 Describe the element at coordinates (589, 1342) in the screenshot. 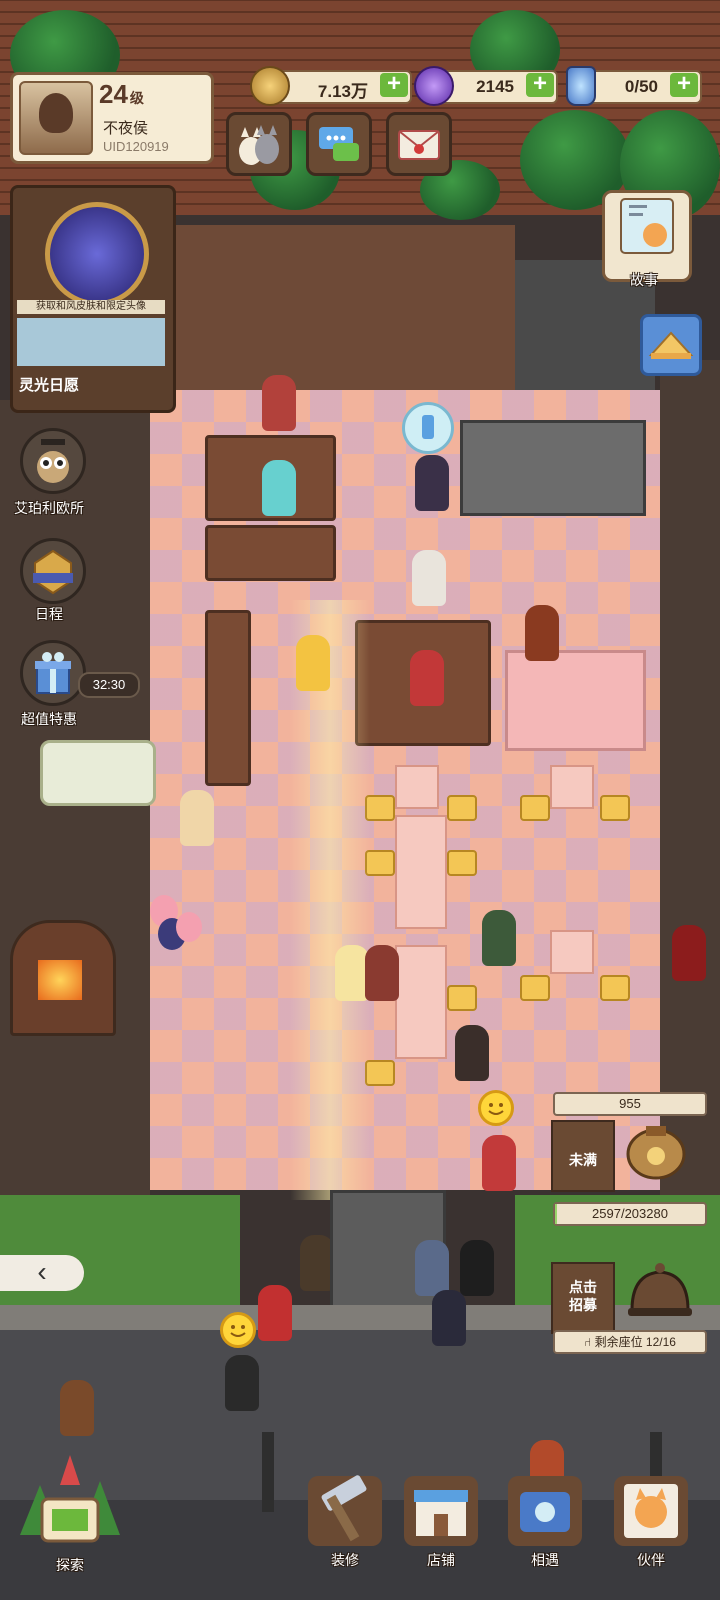

I see `chair-icon: ⑁` at that location.